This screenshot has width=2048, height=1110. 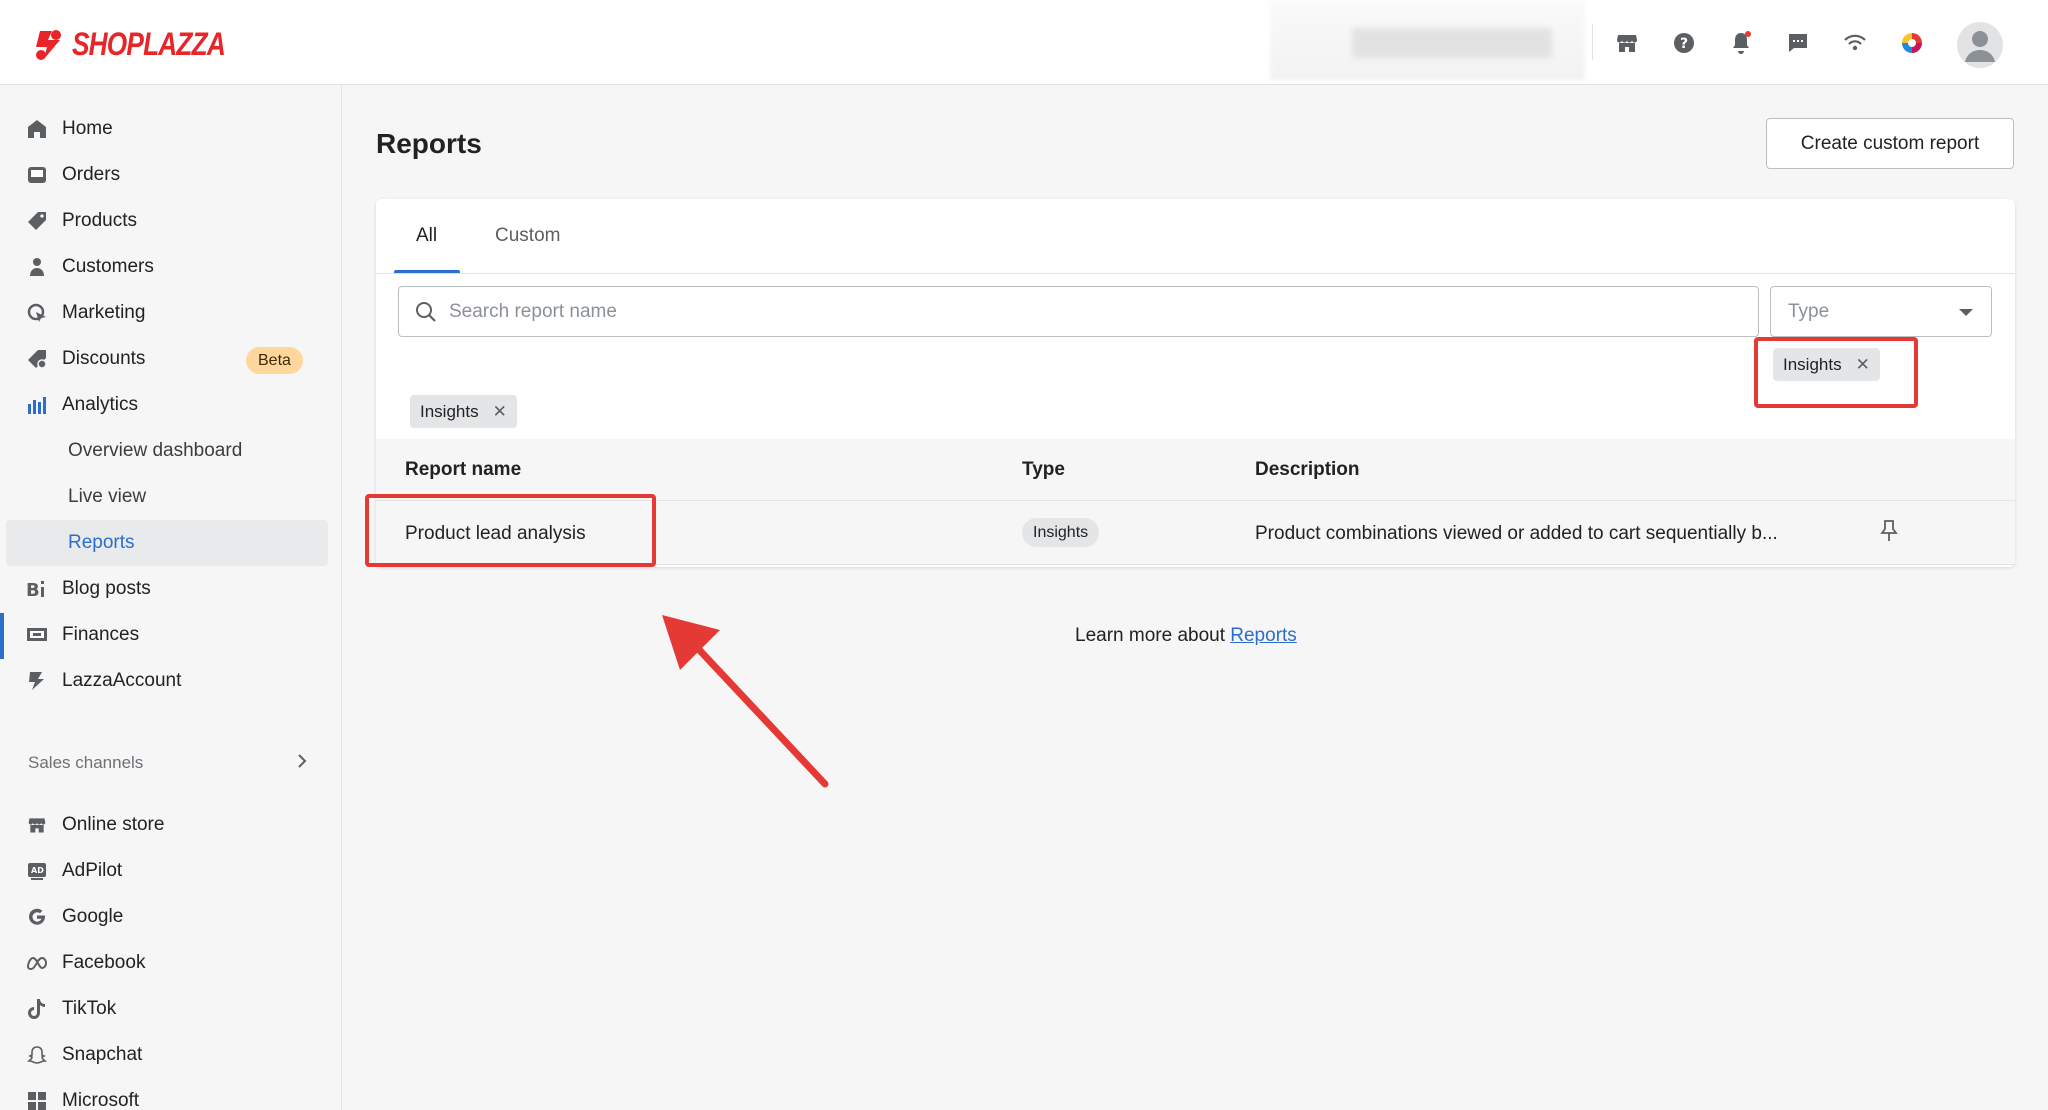 What do you see at coordinates (1912, 43) in the screenshot?
I see `color-wheel-icon` at bounding box center [1912, 43].